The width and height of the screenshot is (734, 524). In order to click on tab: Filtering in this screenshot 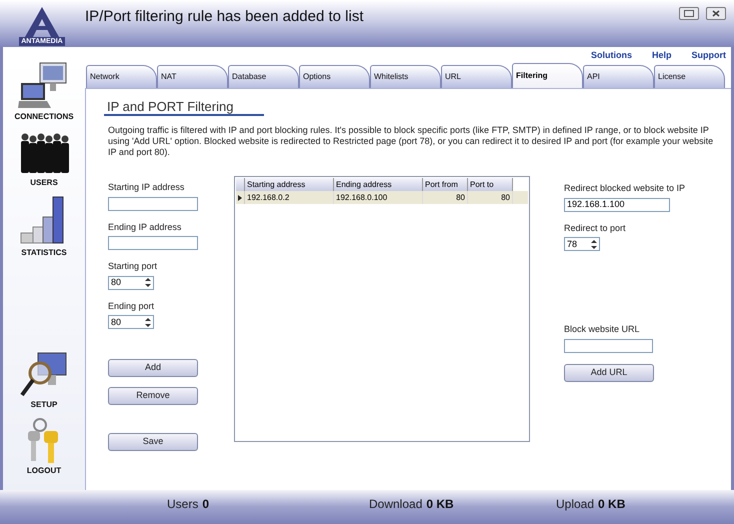, I will do `click(547, 75)`.